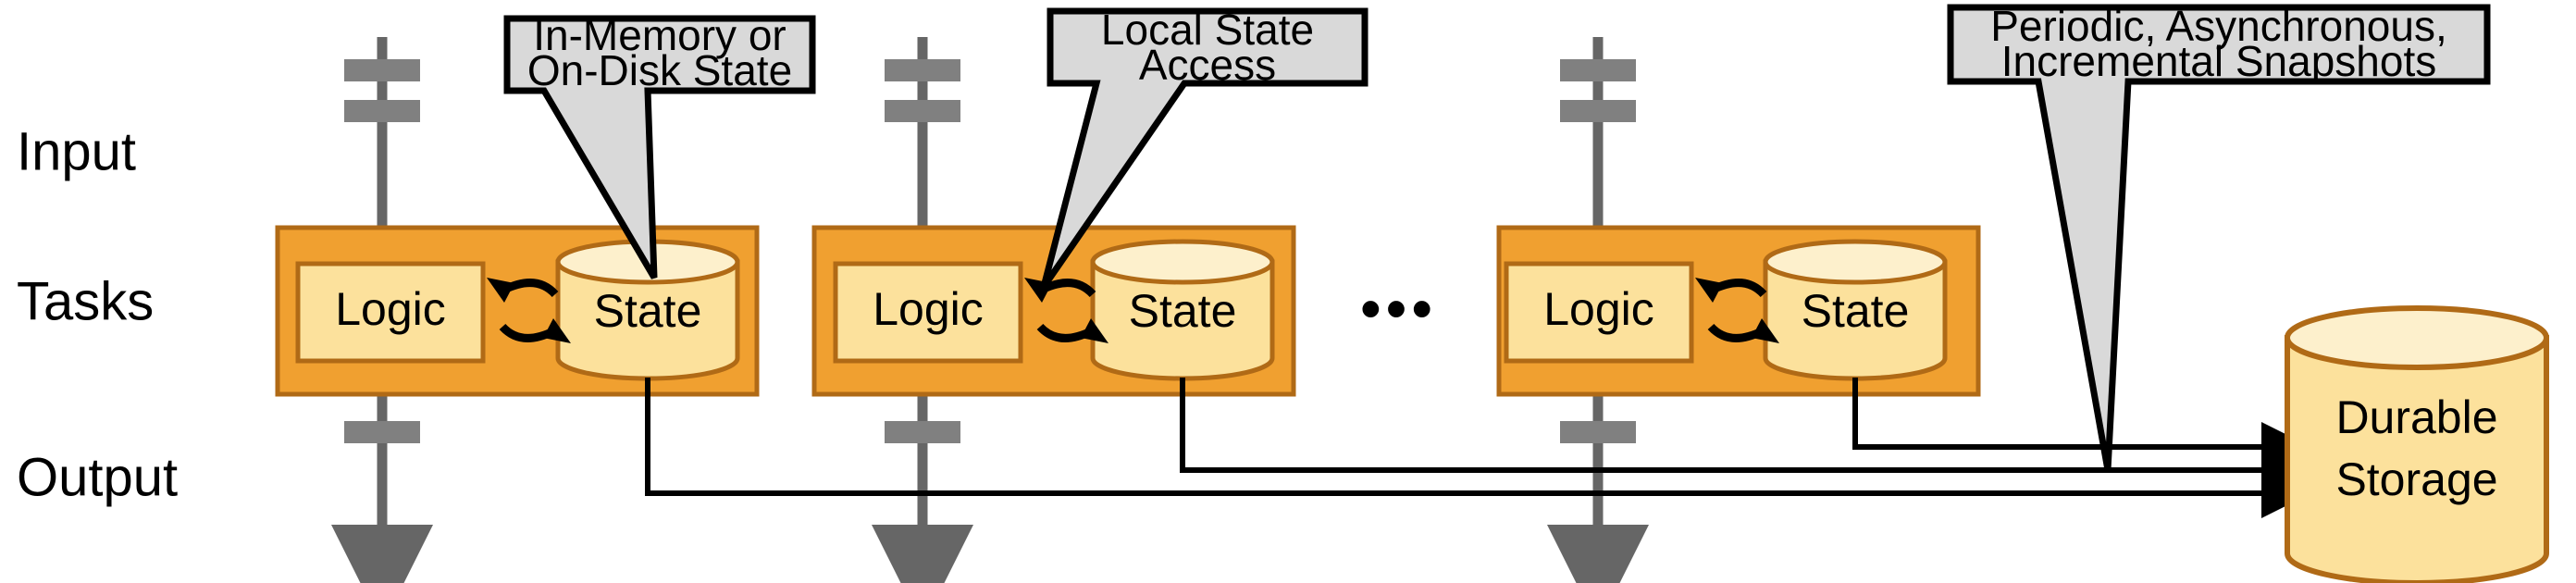 The height and width of the screenshot is (583, 2576). What do you see at coordinates (391, 309) in the screenshot?
I see `logic-label-1: Logic` at bounding box center [391, 309].